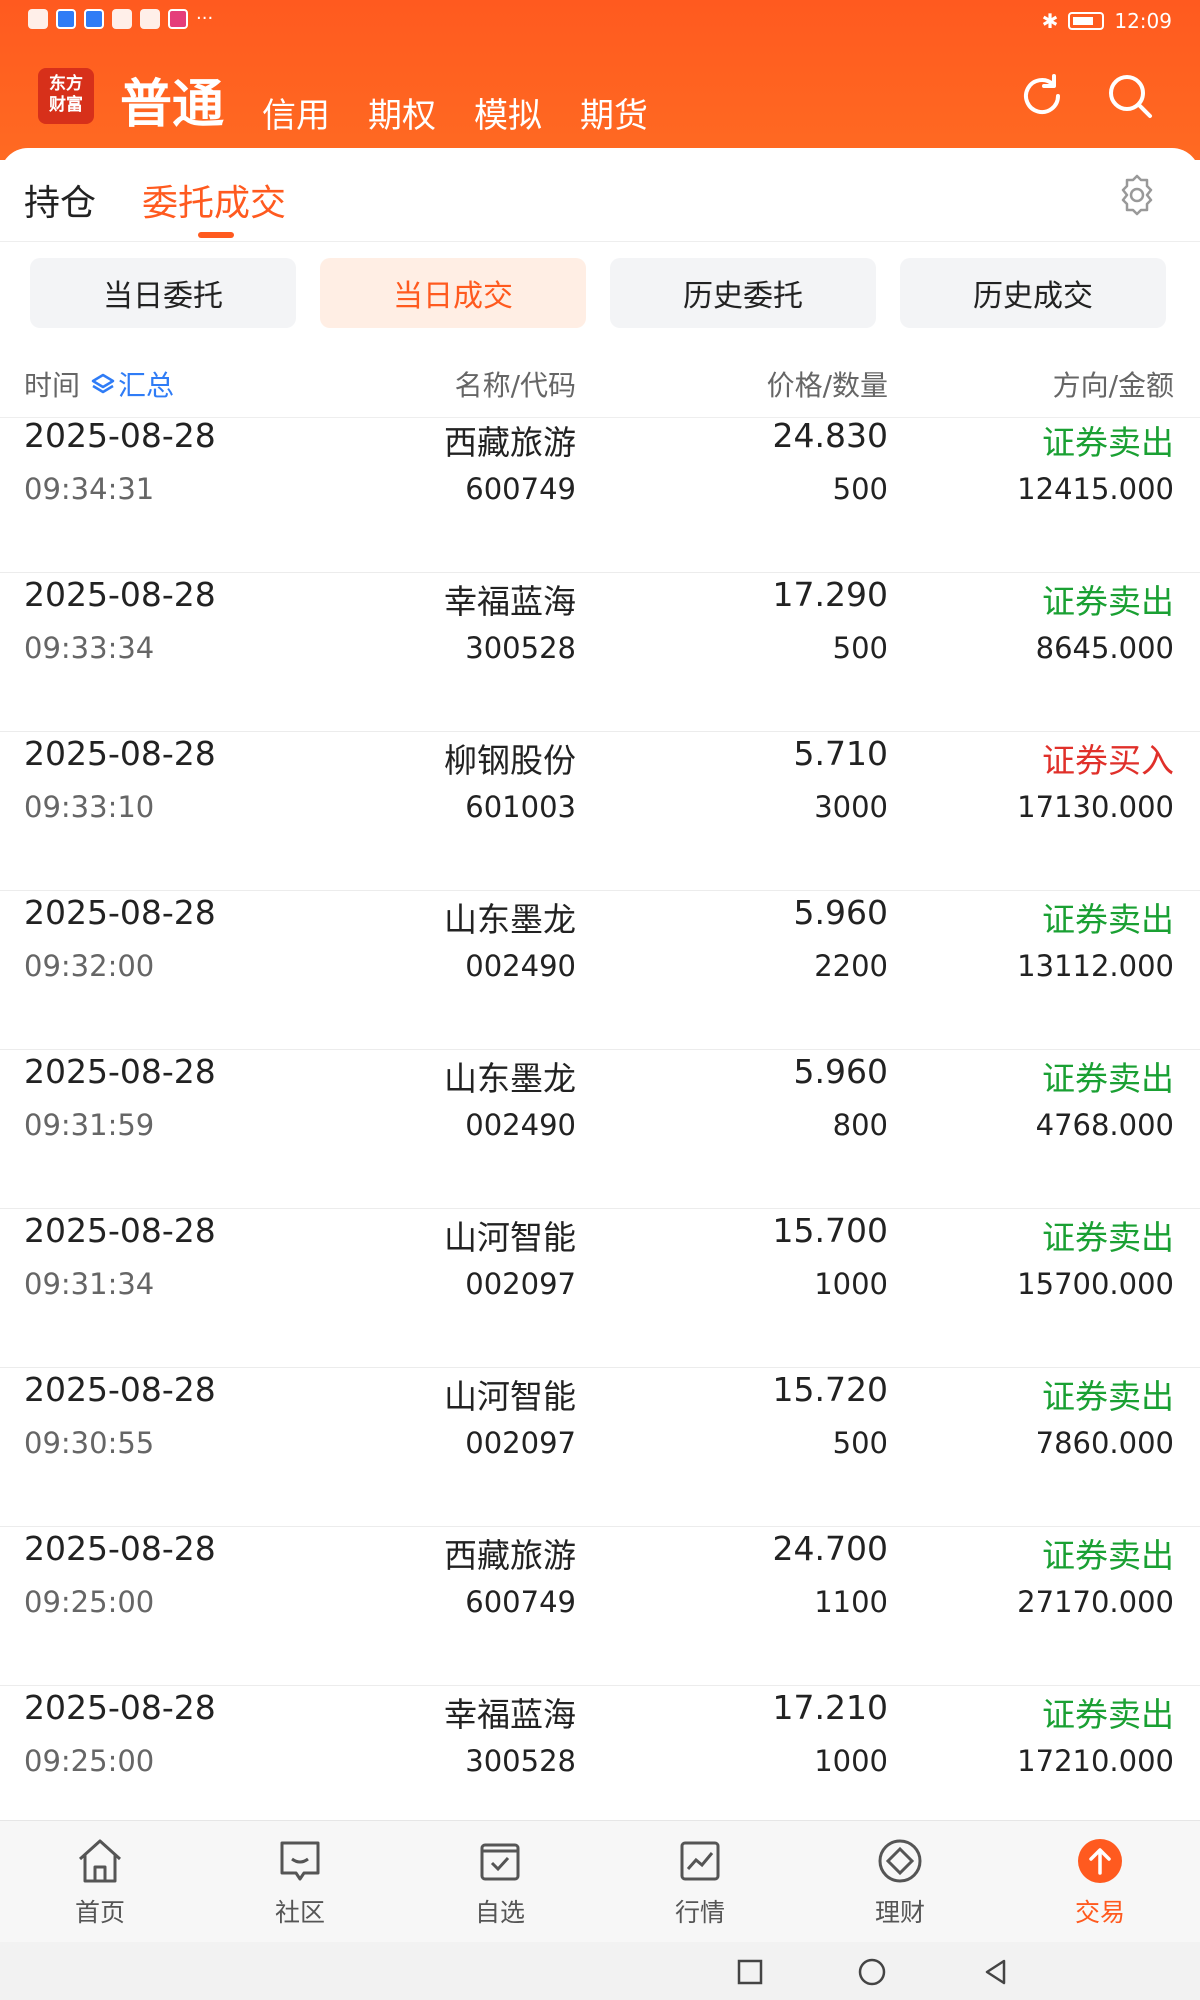 Image resolution: width=1200 pixels, height=2000 pixels. Describe the element at coordinates (900, 1861) in the screenshot. I see `diamond-icon` at that location.